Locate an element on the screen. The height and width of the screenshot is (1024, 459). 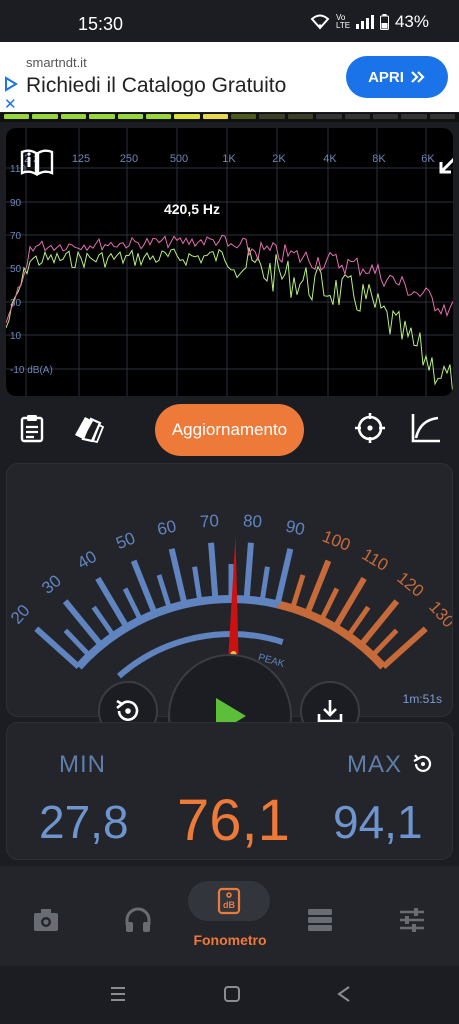
level-meter-strip is located at coordinates (229, 117).